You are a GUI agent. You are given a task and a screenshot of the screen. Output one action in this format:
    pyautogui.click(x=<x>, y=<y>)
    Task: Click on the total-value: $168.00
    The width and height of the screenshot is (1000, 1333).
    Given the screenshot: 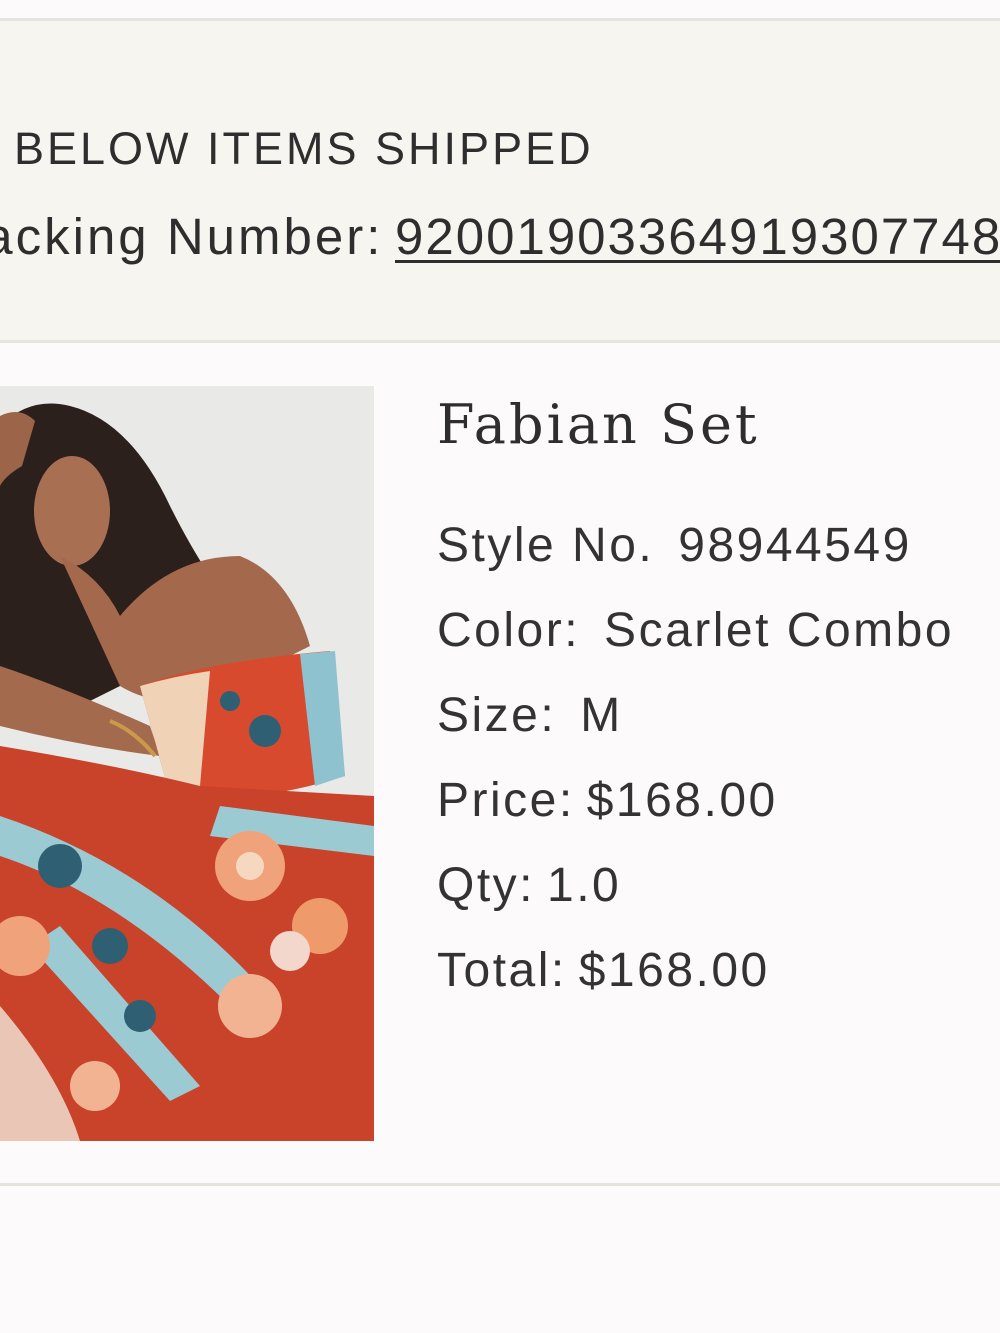 What is the action you would take?
    pyautogui.click(x=674, y=970)
    